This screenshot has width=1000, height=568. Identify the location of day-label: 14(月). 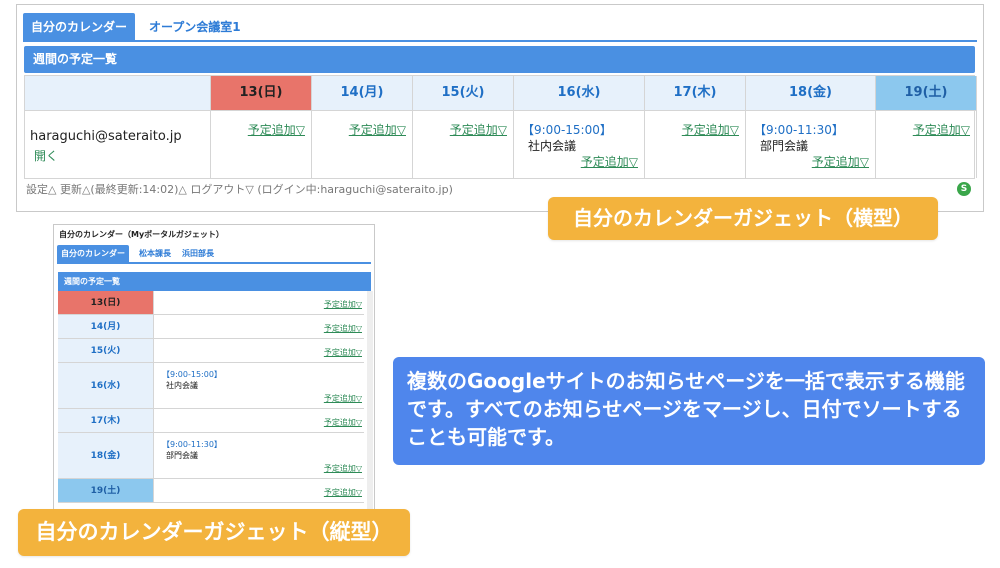
(106, 326).